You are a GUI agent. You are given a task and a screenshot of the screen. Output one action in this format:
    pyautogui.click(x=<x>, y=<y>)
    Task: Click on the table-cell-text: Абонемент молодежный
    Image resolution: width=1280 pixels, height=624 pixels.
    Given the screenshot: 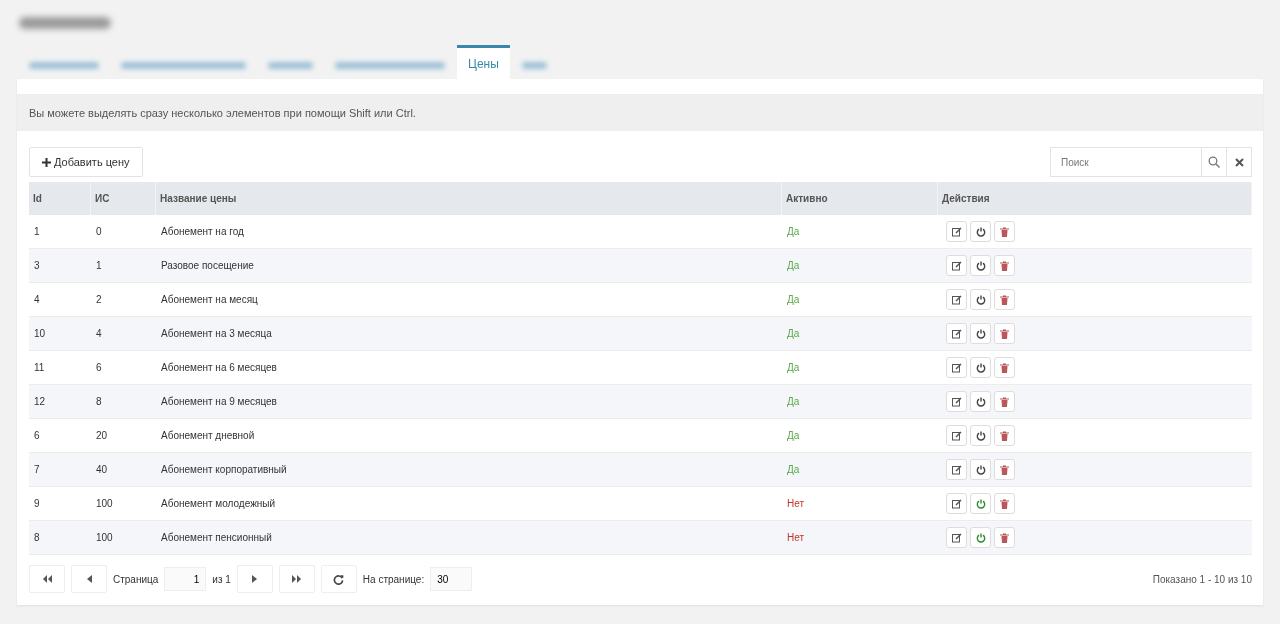 What is the action you would take?
    pyautogui.click(x=218, y=504)
    